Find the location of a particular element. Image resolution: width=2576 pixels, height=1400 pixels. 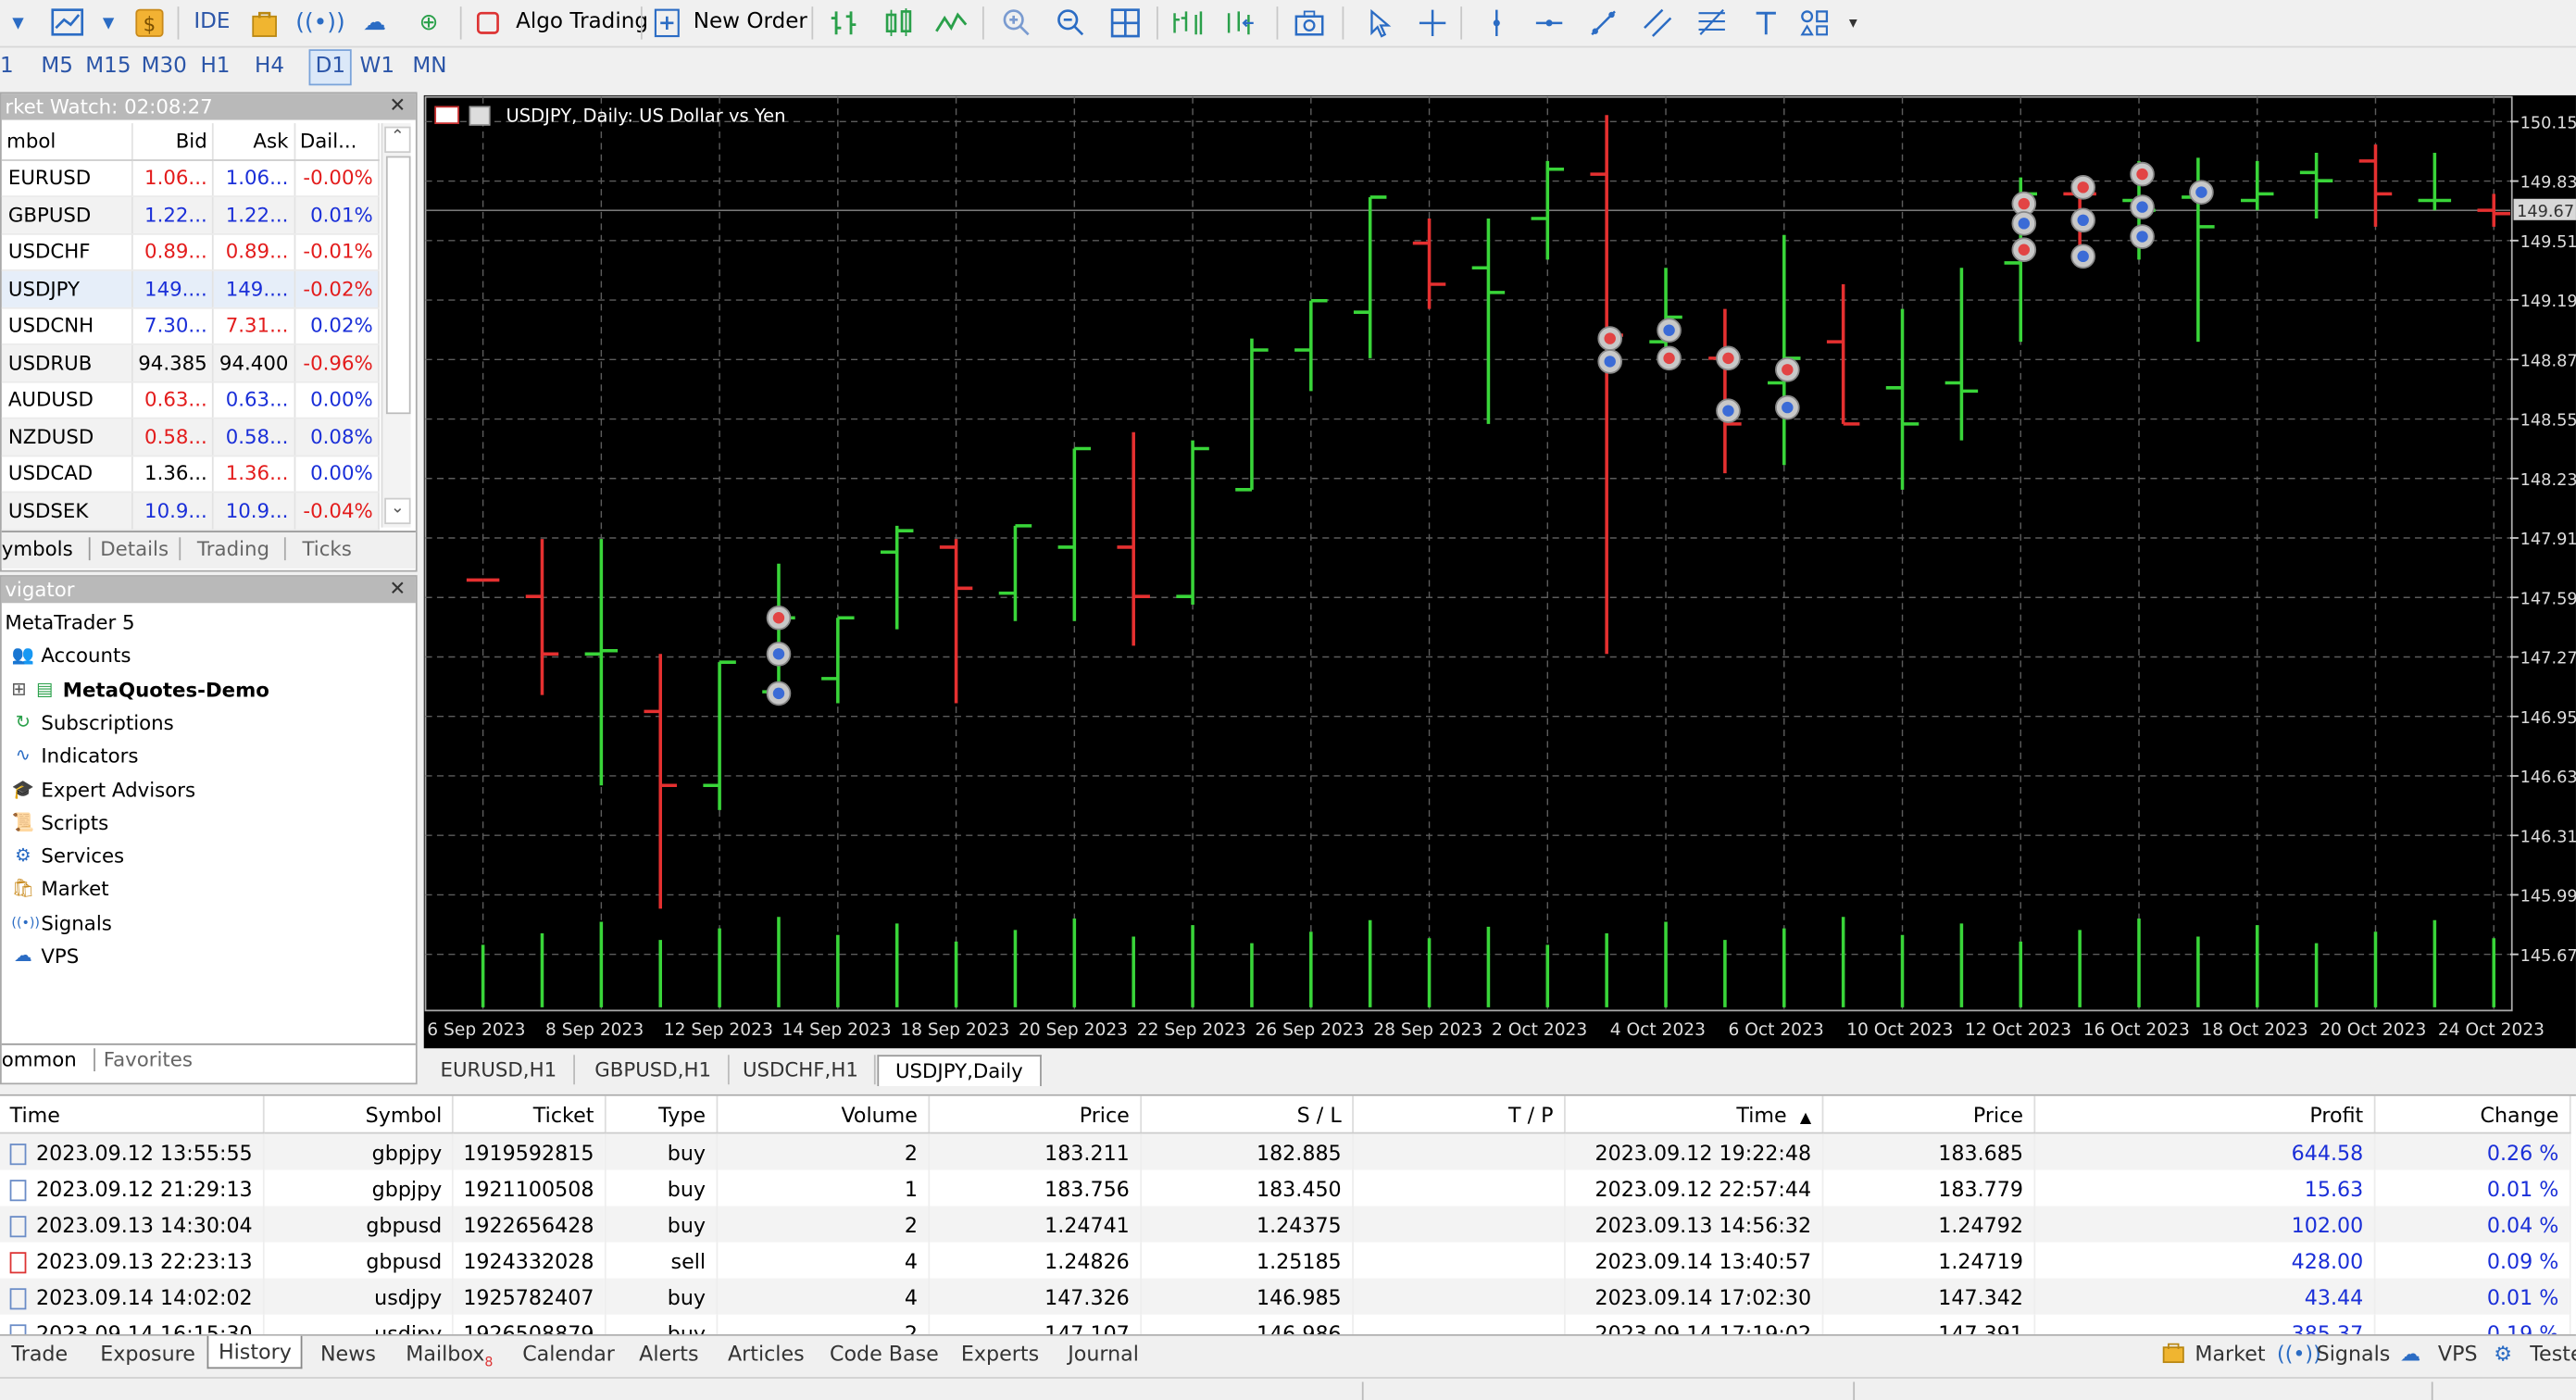

navigator-item-accounts: 👥 Accounts is located at coordinates (71, 656).